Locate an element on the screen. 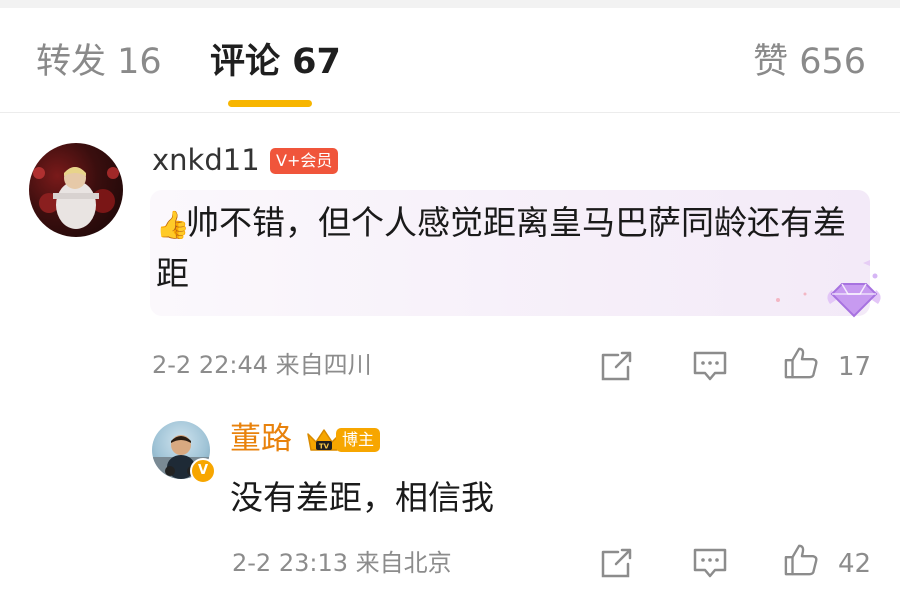  blogger-badge: 博主 is located at coordinates (358, 440).